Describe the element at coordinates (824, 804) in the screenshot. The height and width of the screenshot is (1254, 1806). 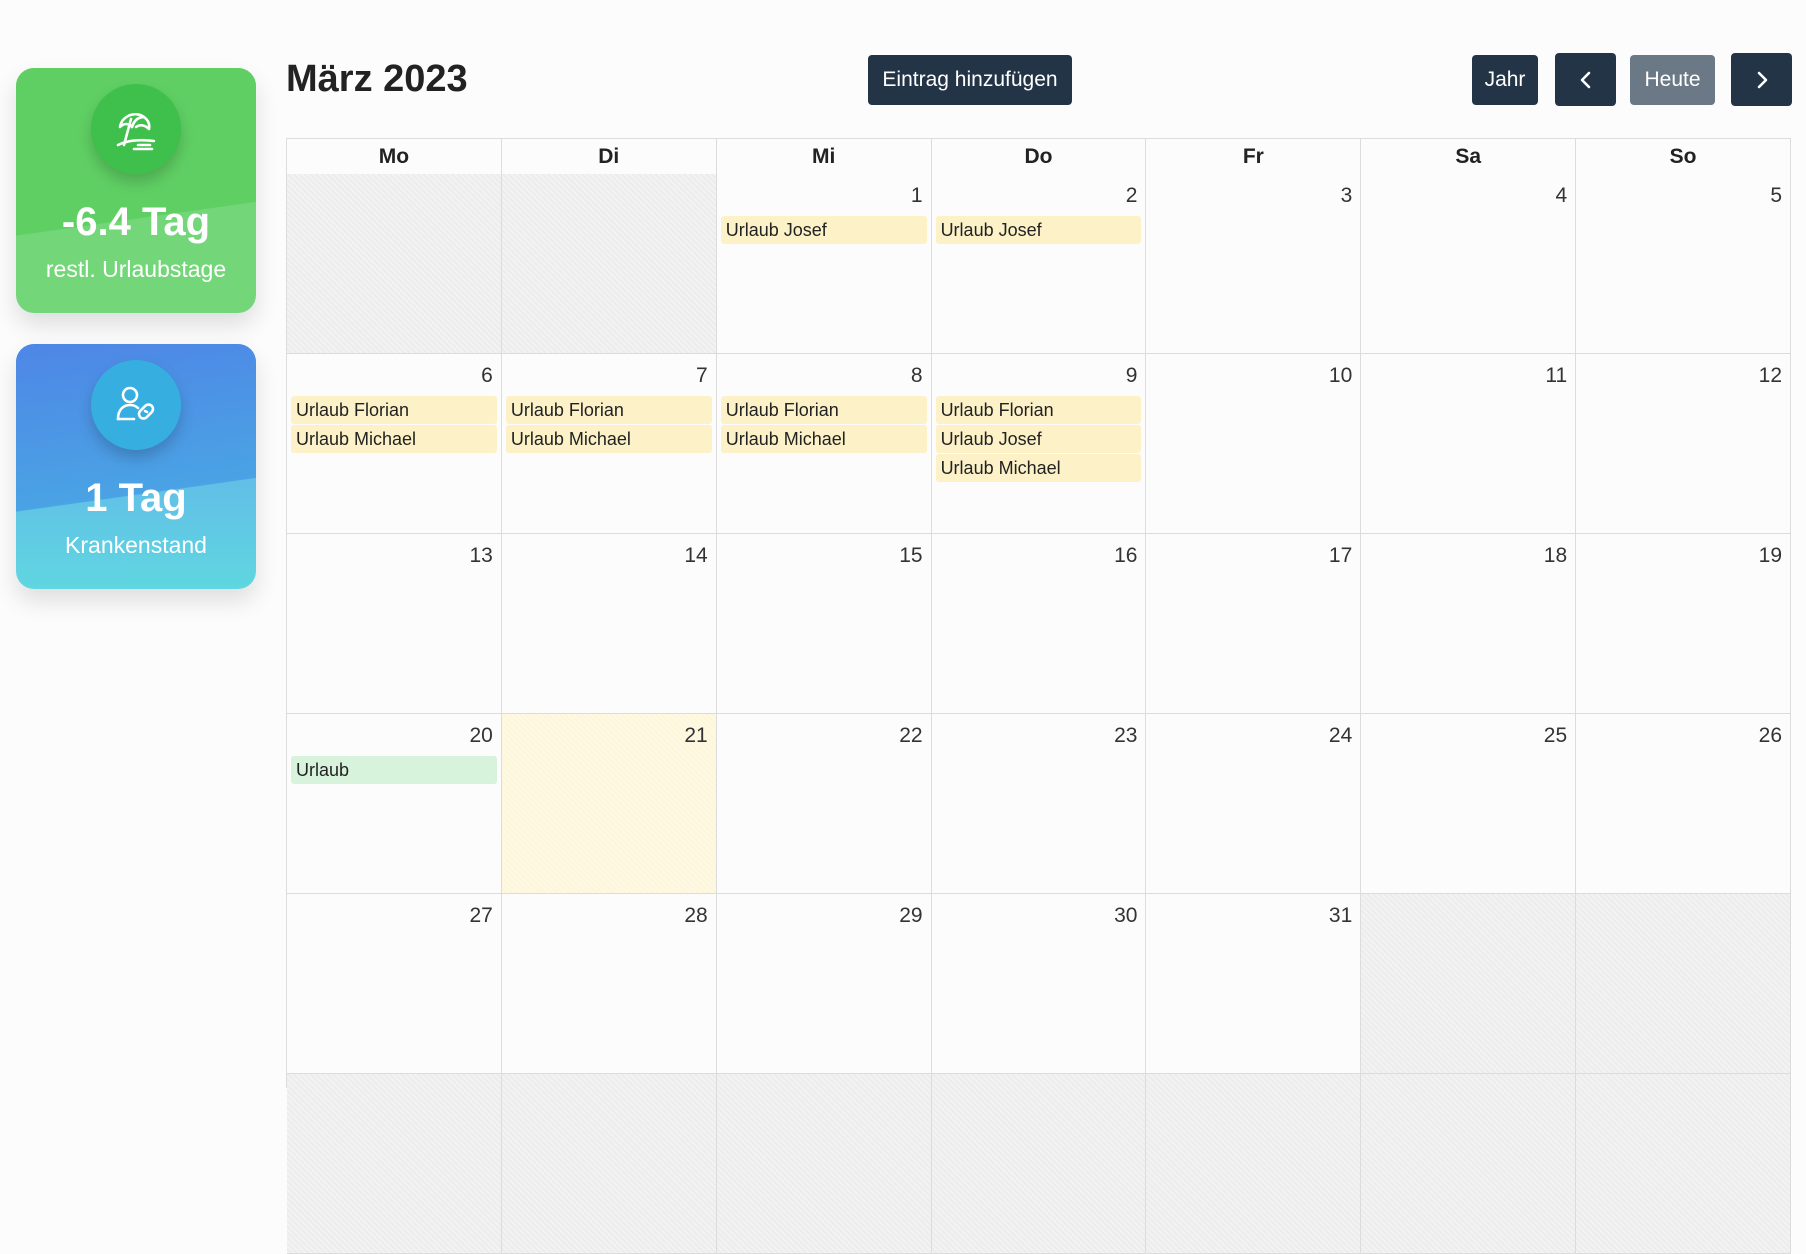
I see `day-cell: 22` at that location.